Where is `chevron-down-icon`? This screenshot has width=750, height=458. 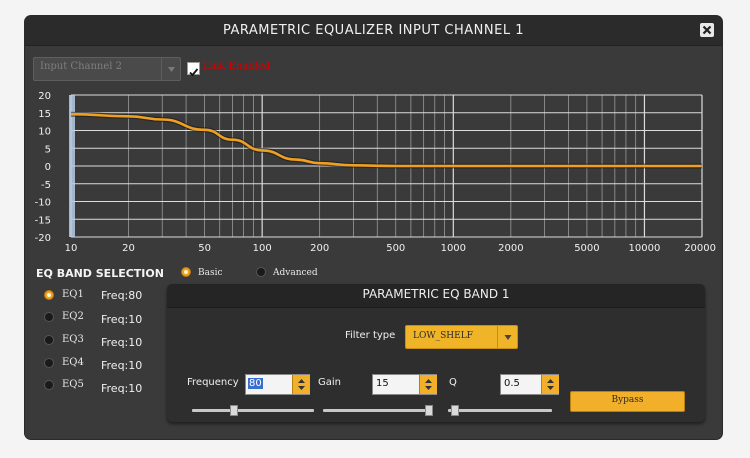
chevron-down-icon is located at coordinates (507, 337).